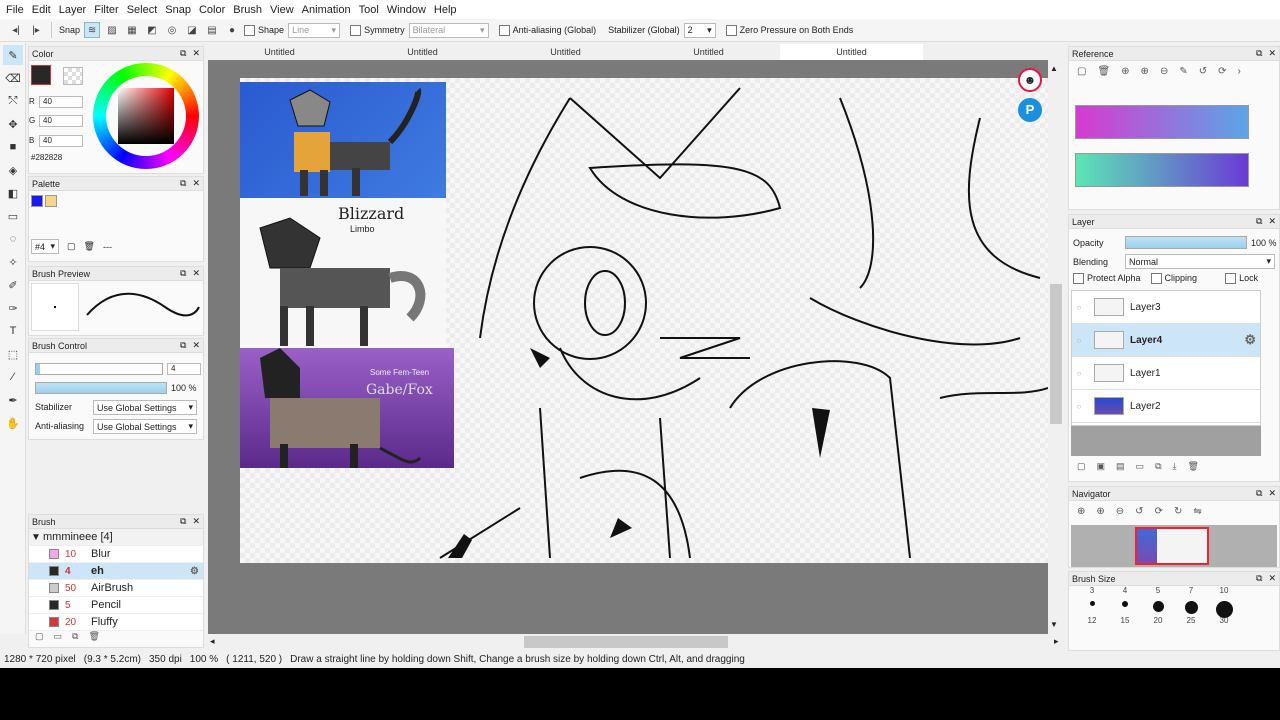  What do you see at coordinates (264, 30) in the screenshot?
I see `shape-toggle: Shape` at bounding box center [264, 30].